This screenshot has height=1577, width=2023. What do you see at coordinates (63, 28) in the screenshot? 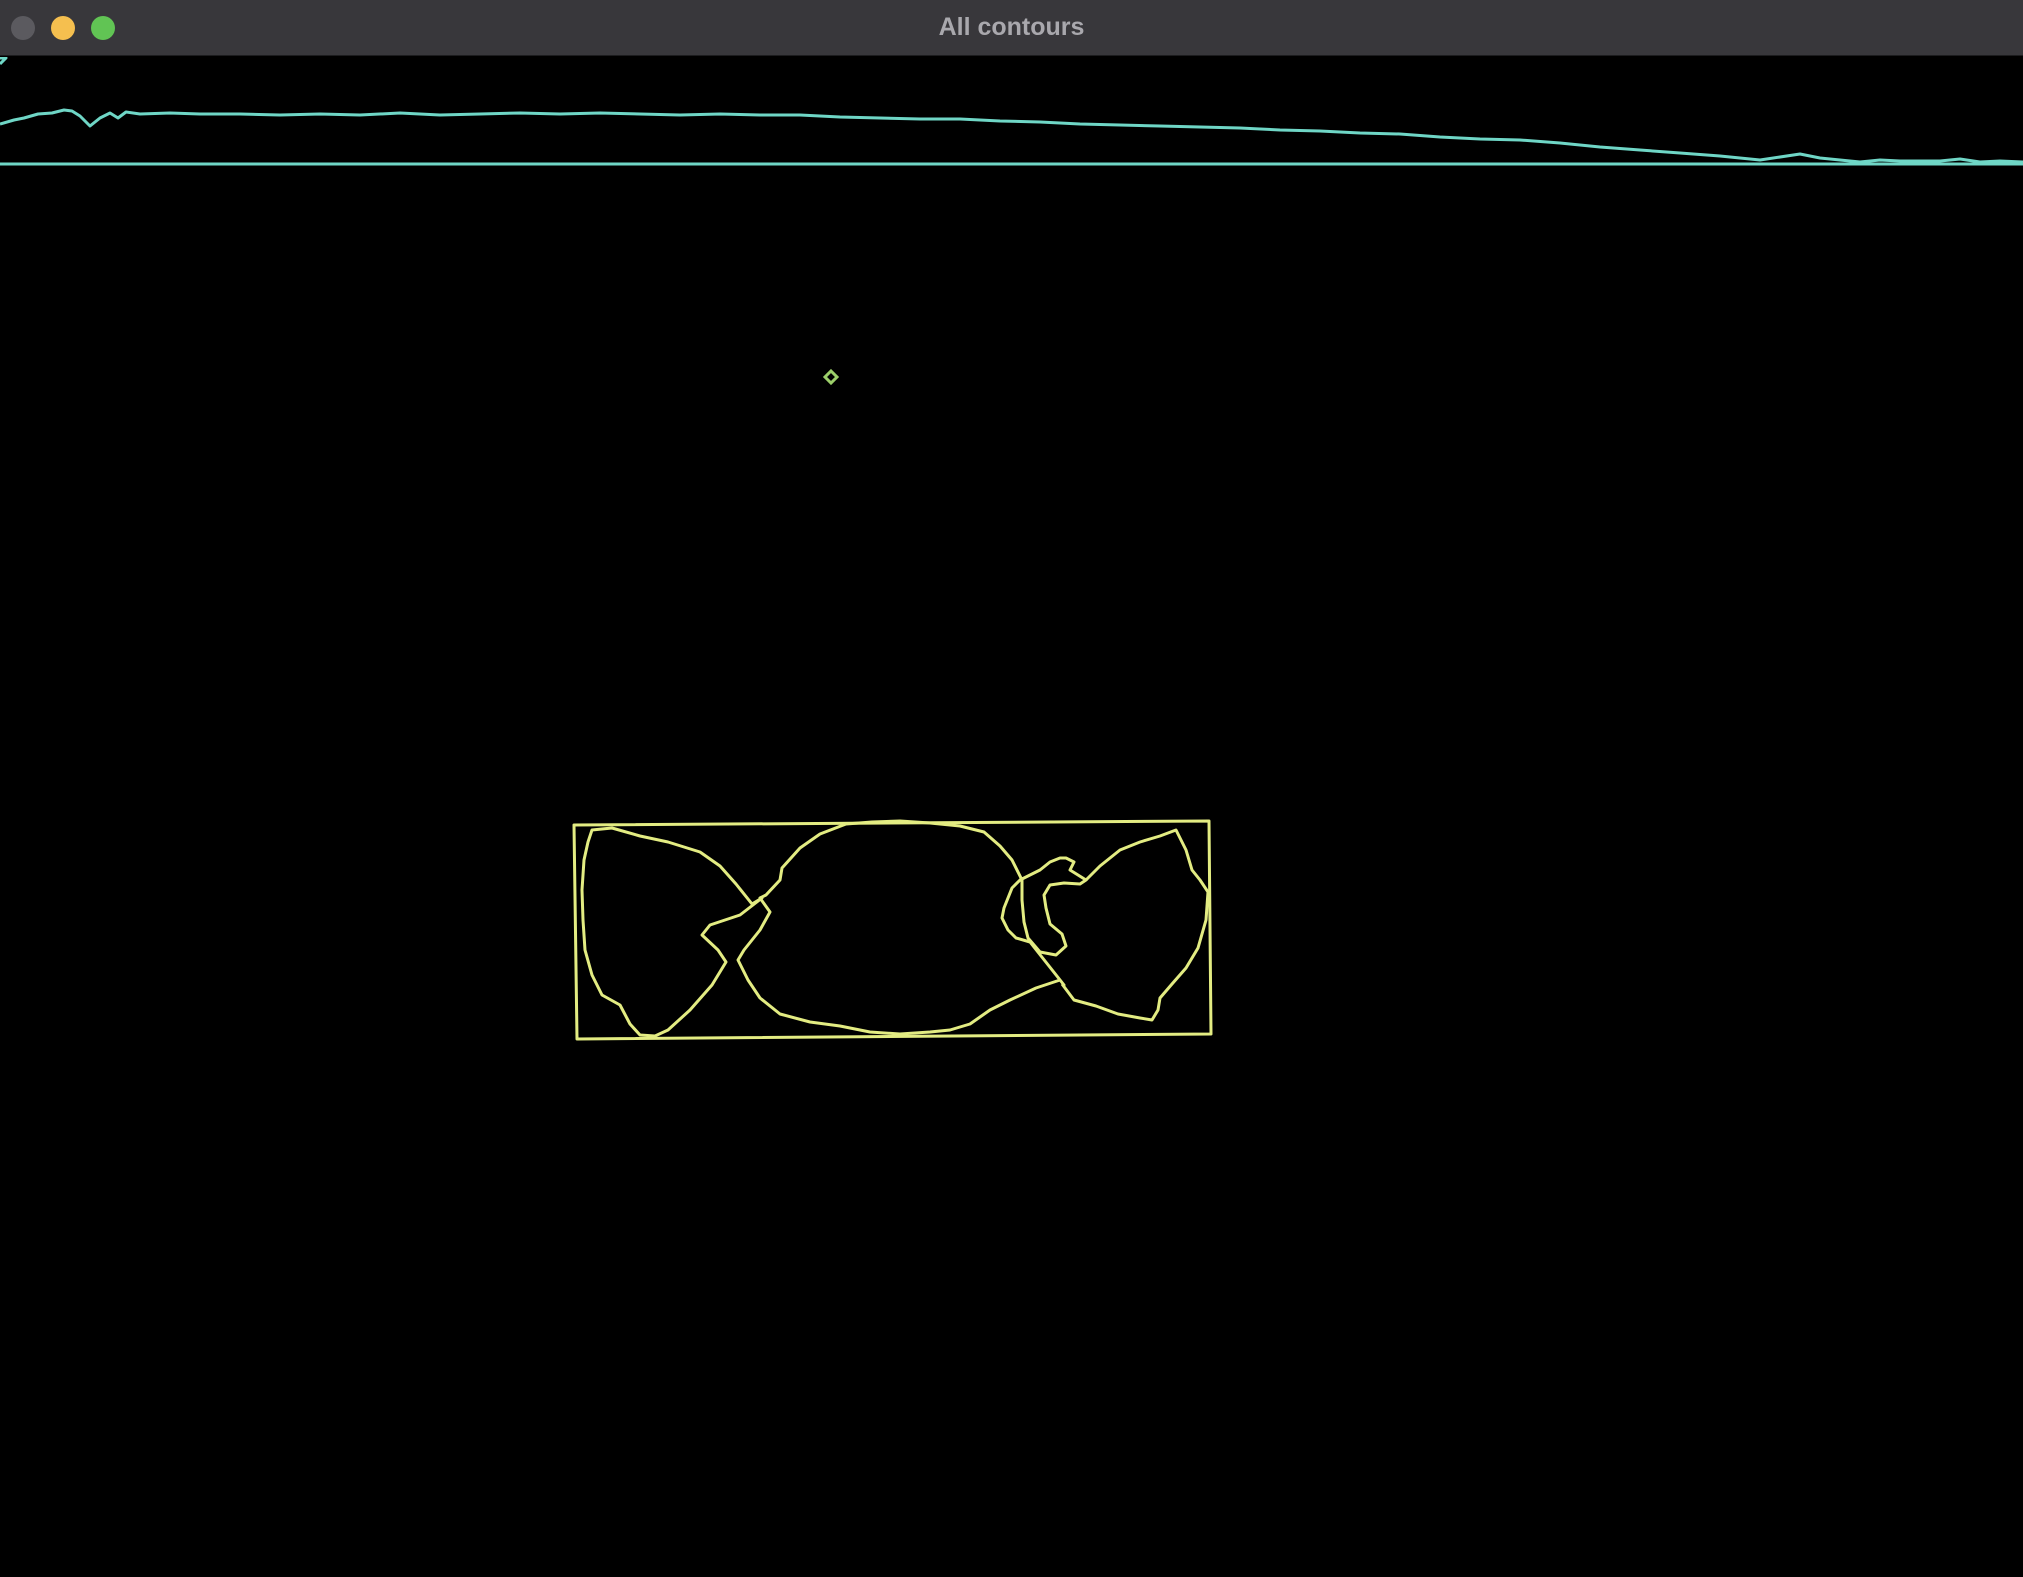
I see `minimize-button` at bounding box center [63, 28].